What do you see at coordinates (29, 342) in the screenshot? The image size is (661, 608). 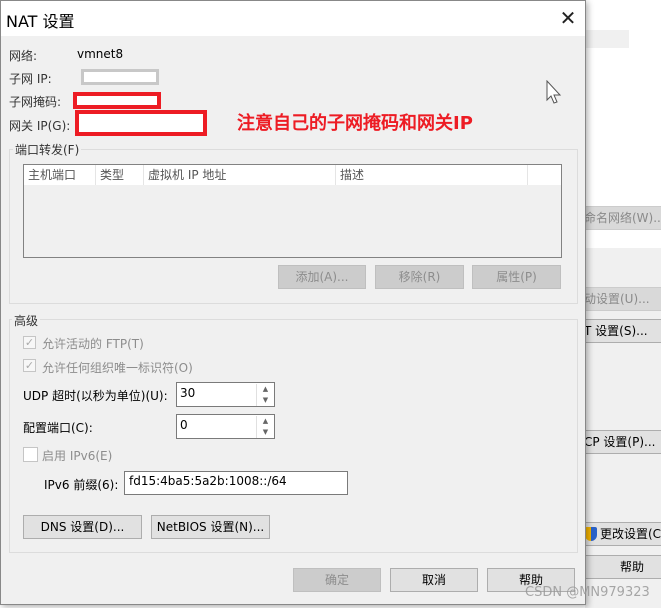 I see `allow-ftp-checkbox: ✓` at bounding box center [29, 342].